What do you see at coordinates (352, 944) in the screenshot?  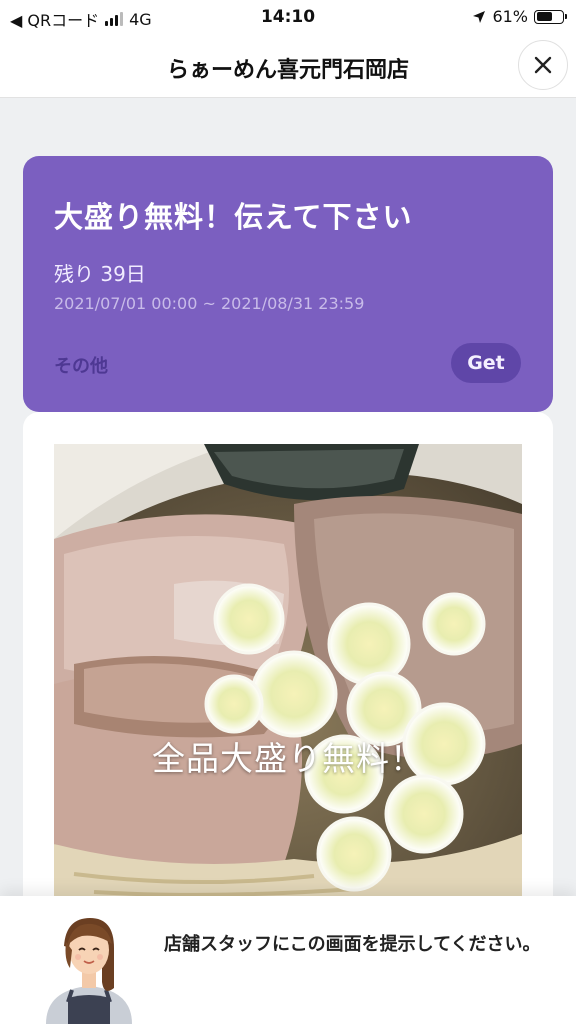 I see `staff-instruction-text: 店舗スタッフにこの画面を提示してください。` at bounding box center [352, 944].